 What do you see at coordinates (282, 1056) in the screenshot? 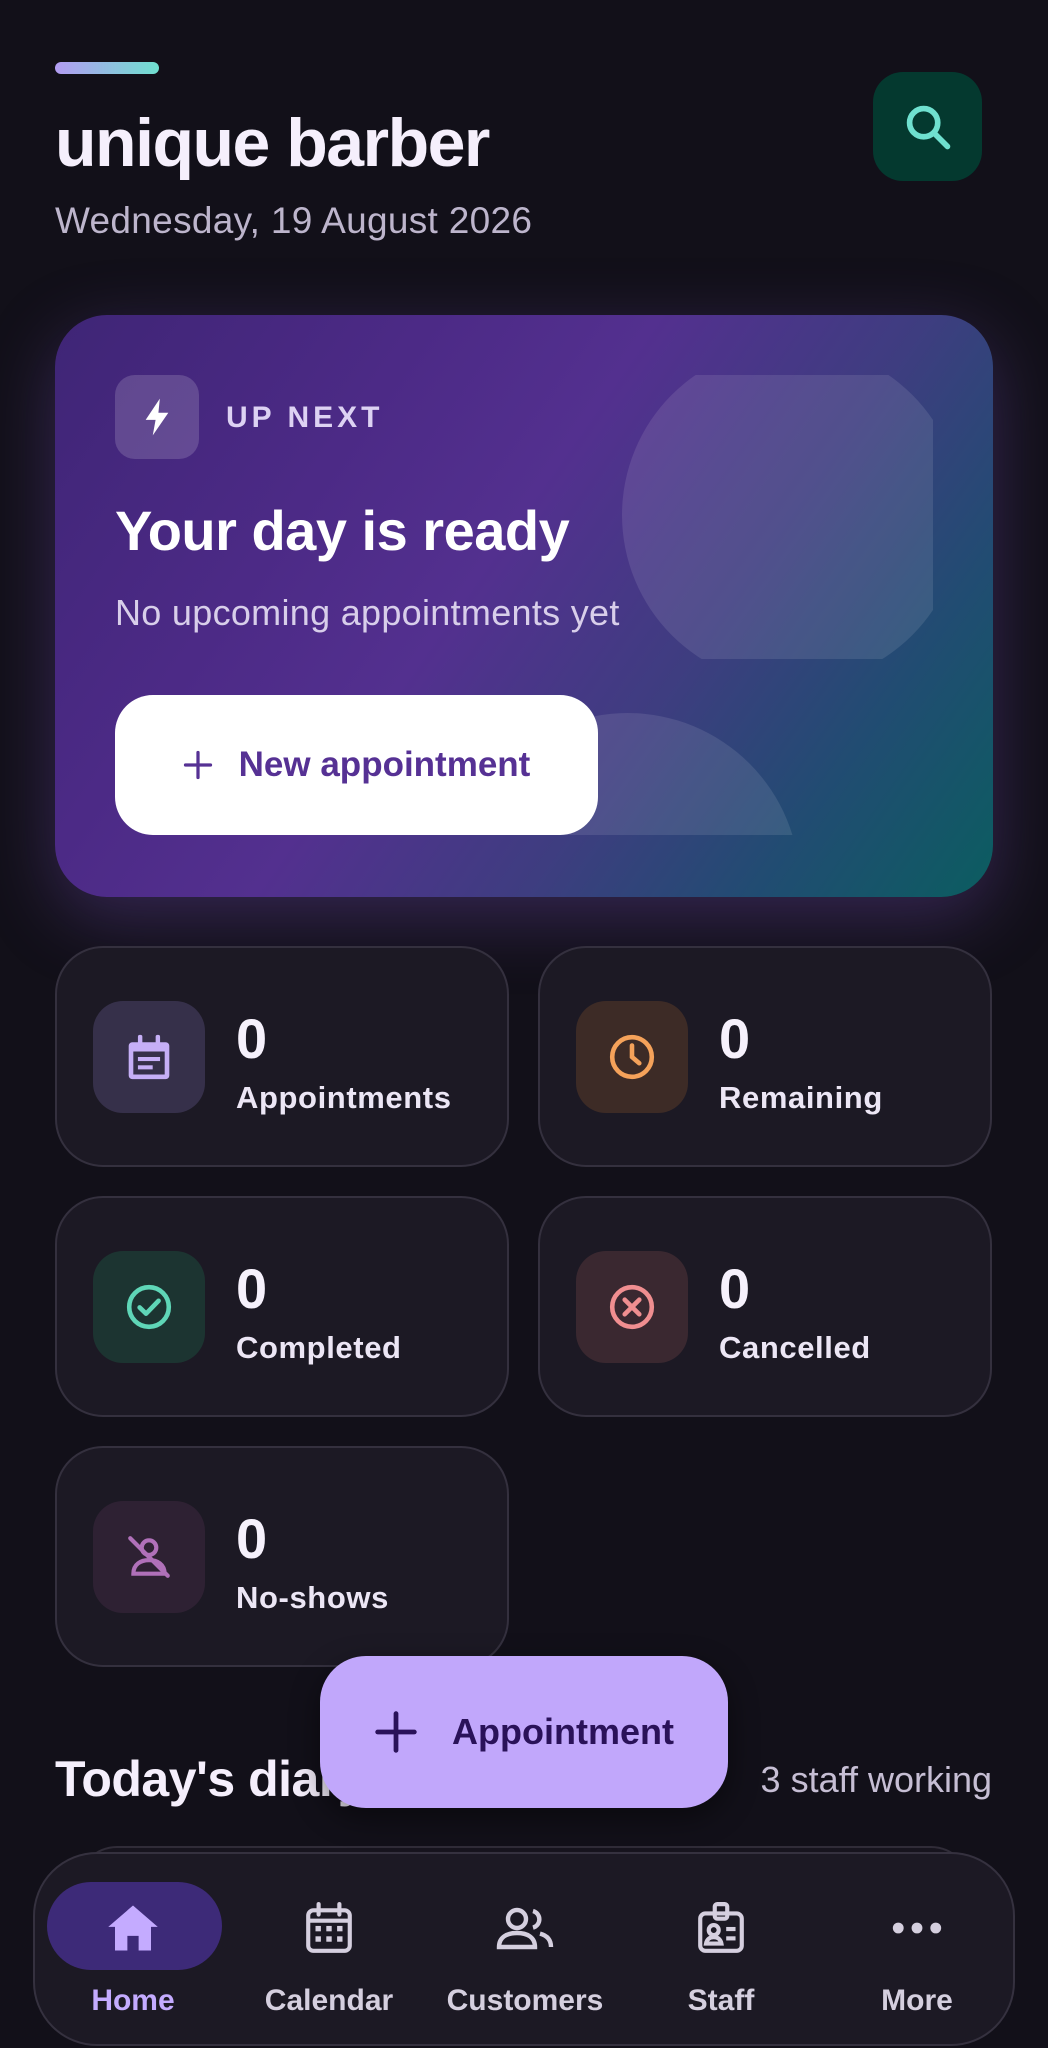
I see `stat-appointments: 0 Appointments` at bounding box center [282, 1056].